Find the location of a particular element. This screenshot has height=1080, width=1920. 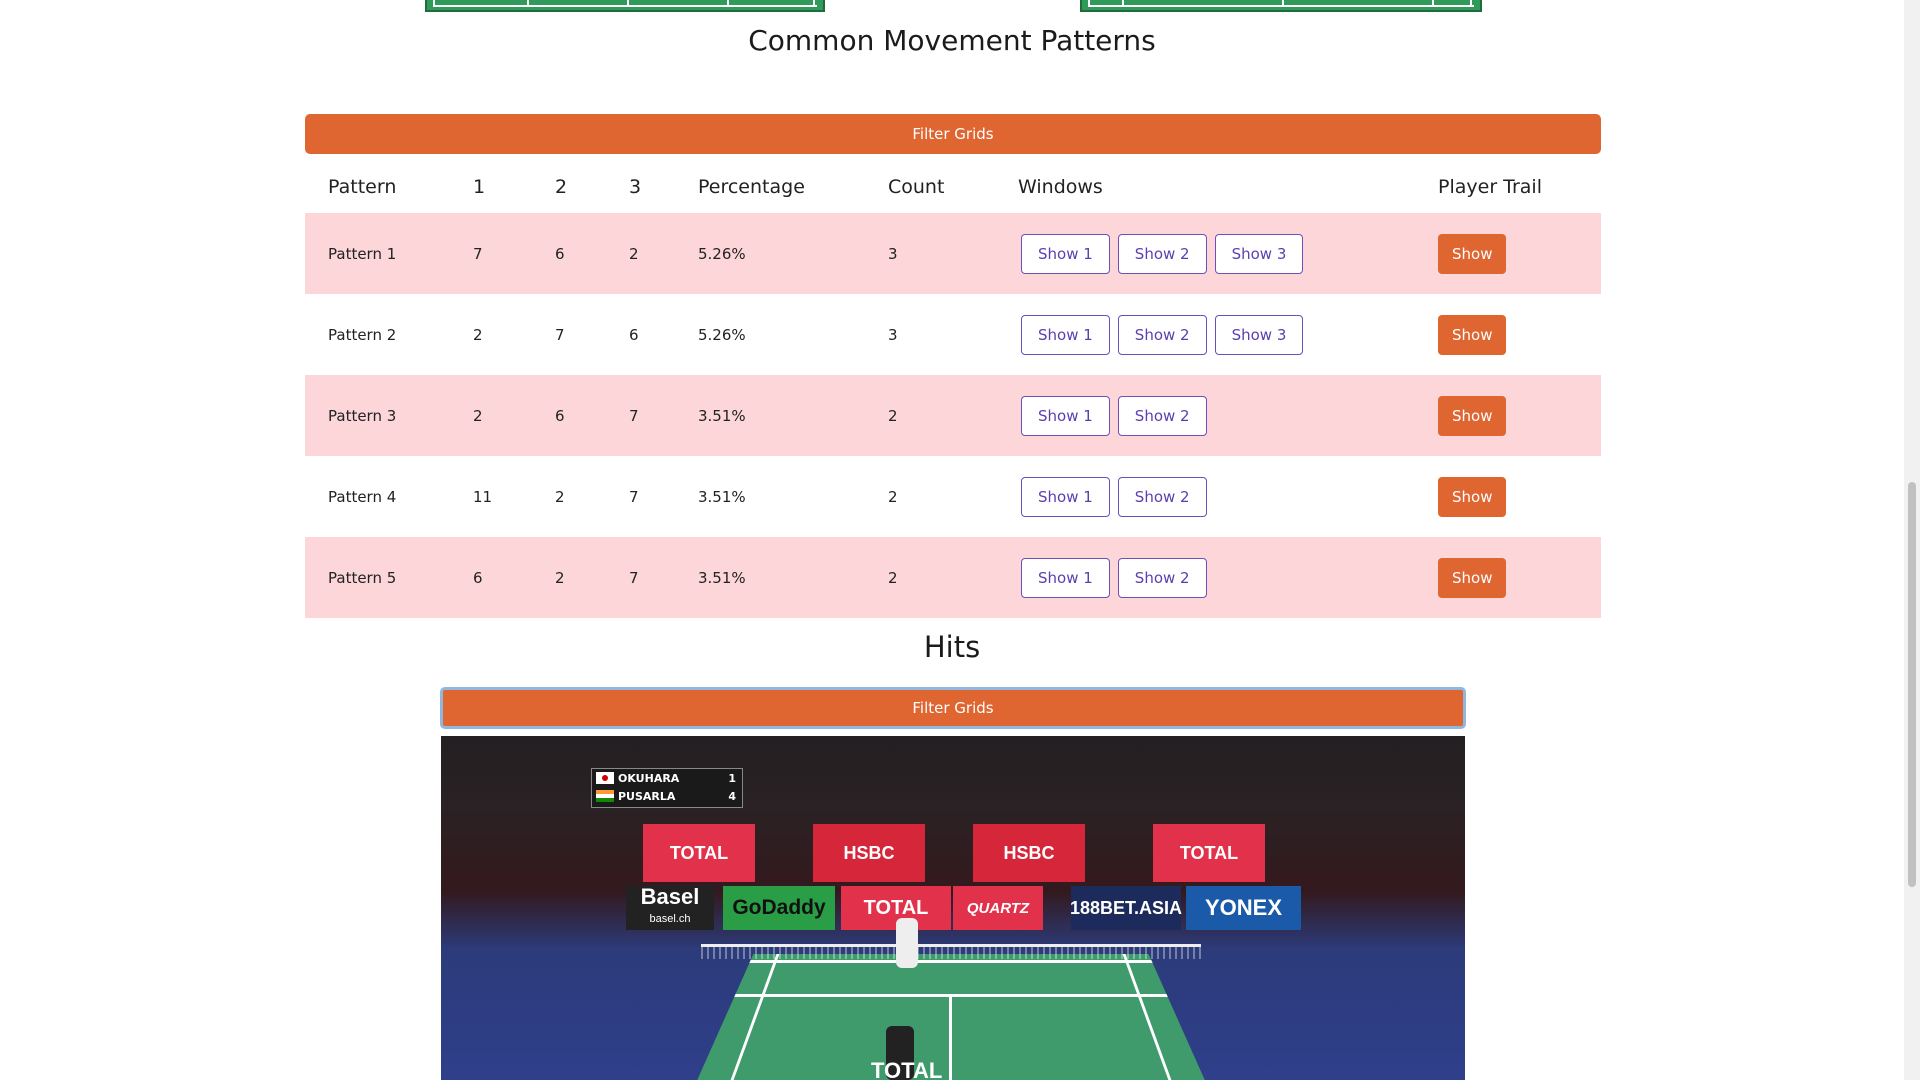

table-row: Pattern 2 2 7 6 5.26% 3 Show 1 Show 2 Show 3 Show is located at coordinates (953, 334).